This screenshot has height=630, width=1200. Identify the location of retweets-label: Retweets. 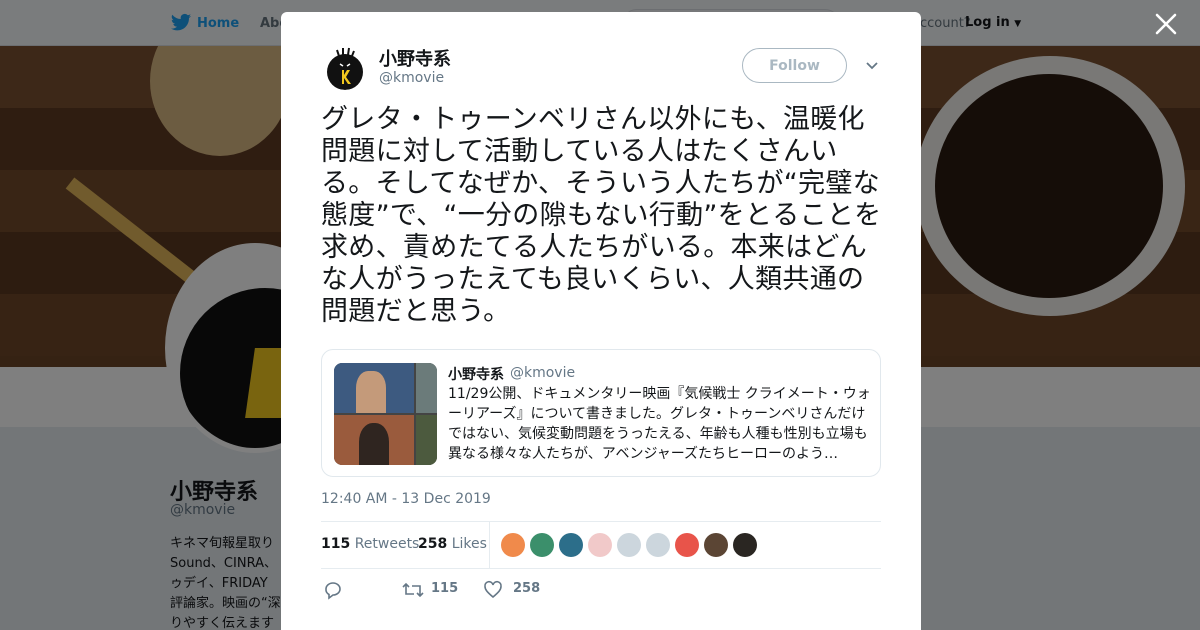
(387, 544).